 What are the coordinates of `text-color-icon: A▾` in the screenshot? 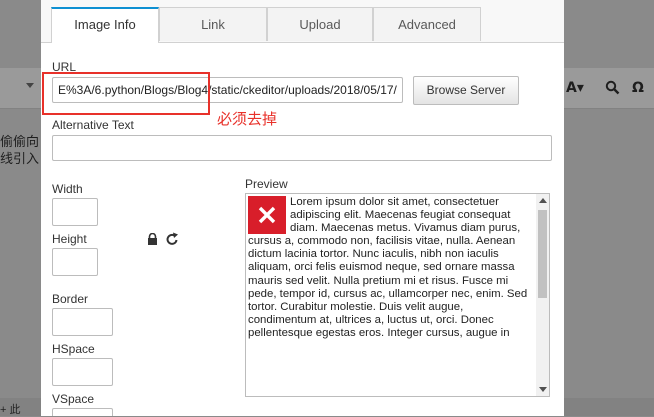 It's located at (575, 88).